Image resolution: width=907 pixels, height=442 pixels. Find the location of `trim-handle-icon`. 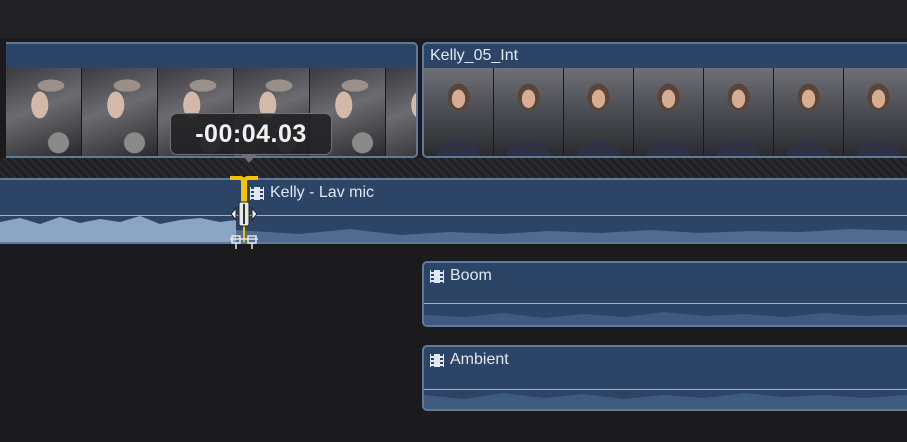

trim-handle-icon is located at coordinates (244, 214).